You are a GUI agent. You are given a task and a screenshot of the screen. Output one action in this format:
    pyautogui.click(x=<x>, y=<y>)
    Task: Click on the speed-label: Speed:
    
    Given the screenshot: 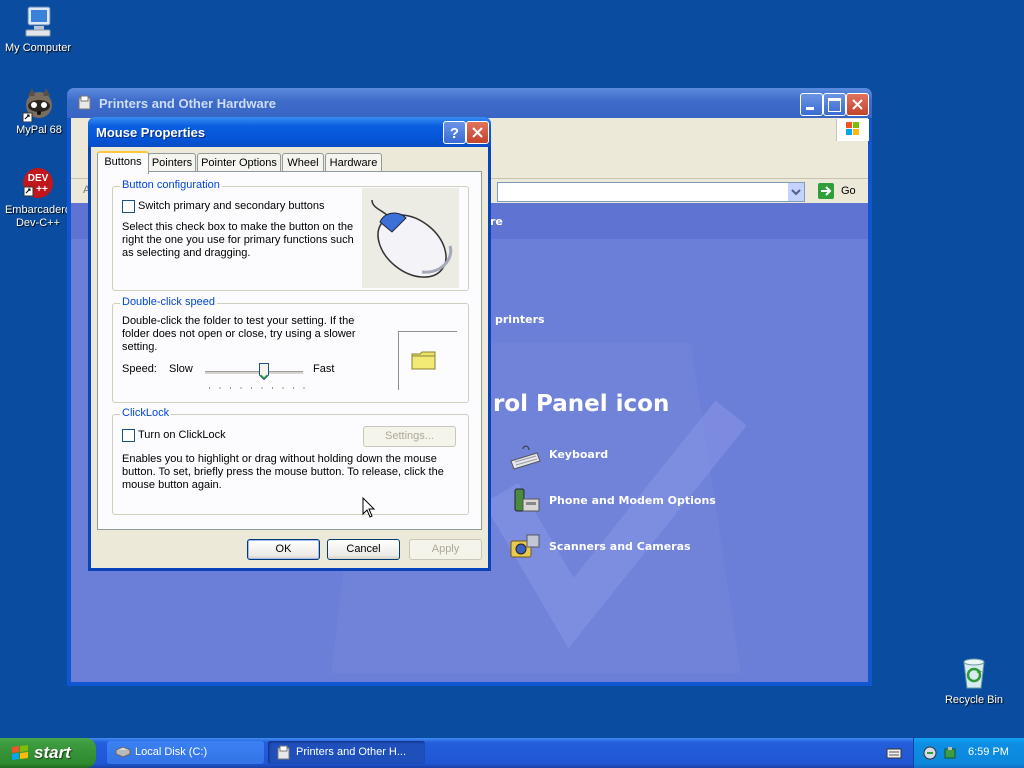 What is the action you would take?
    pyautogui.click(x=139, y=369)
    